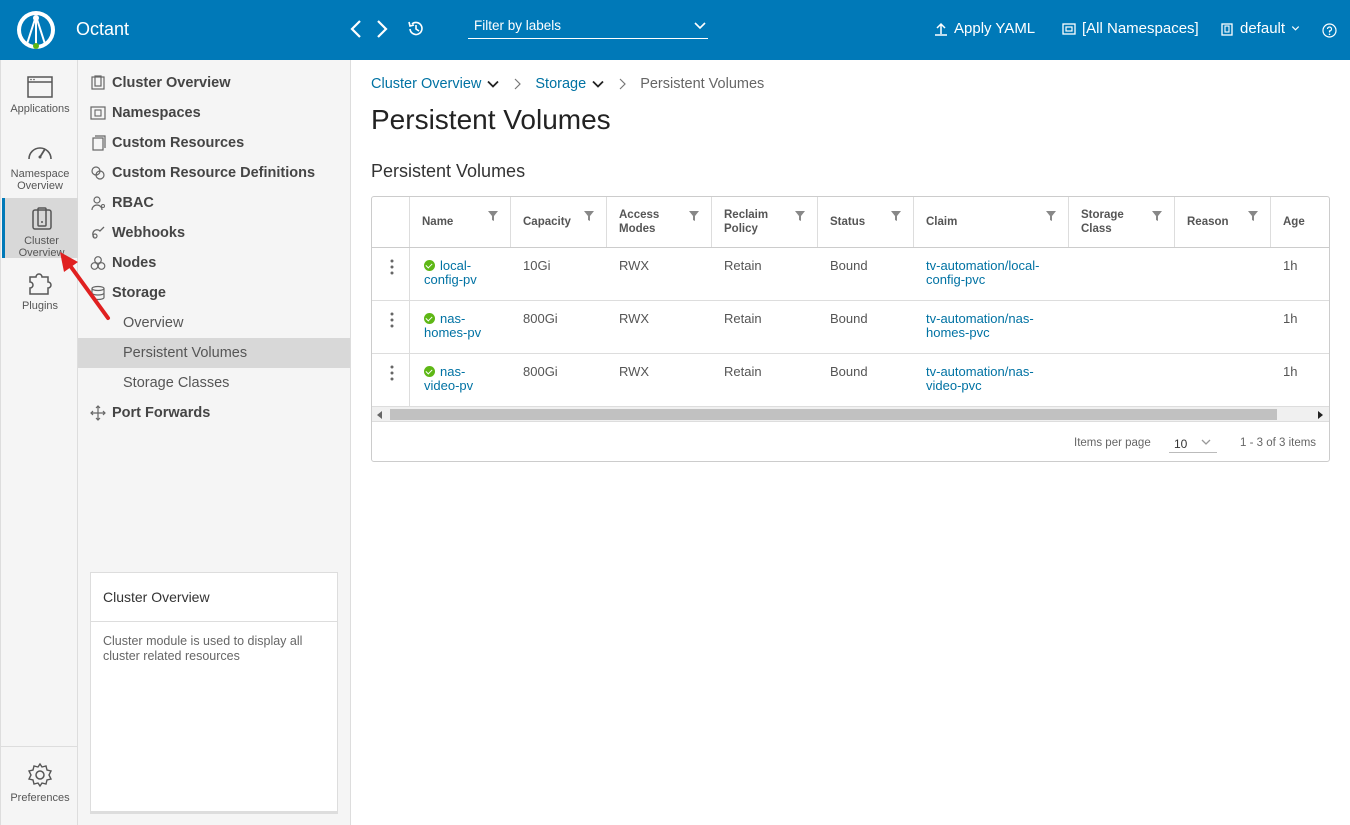  I want to click on breadcrumb-cluster-overview: Cluster Overview, so click(426, 84).